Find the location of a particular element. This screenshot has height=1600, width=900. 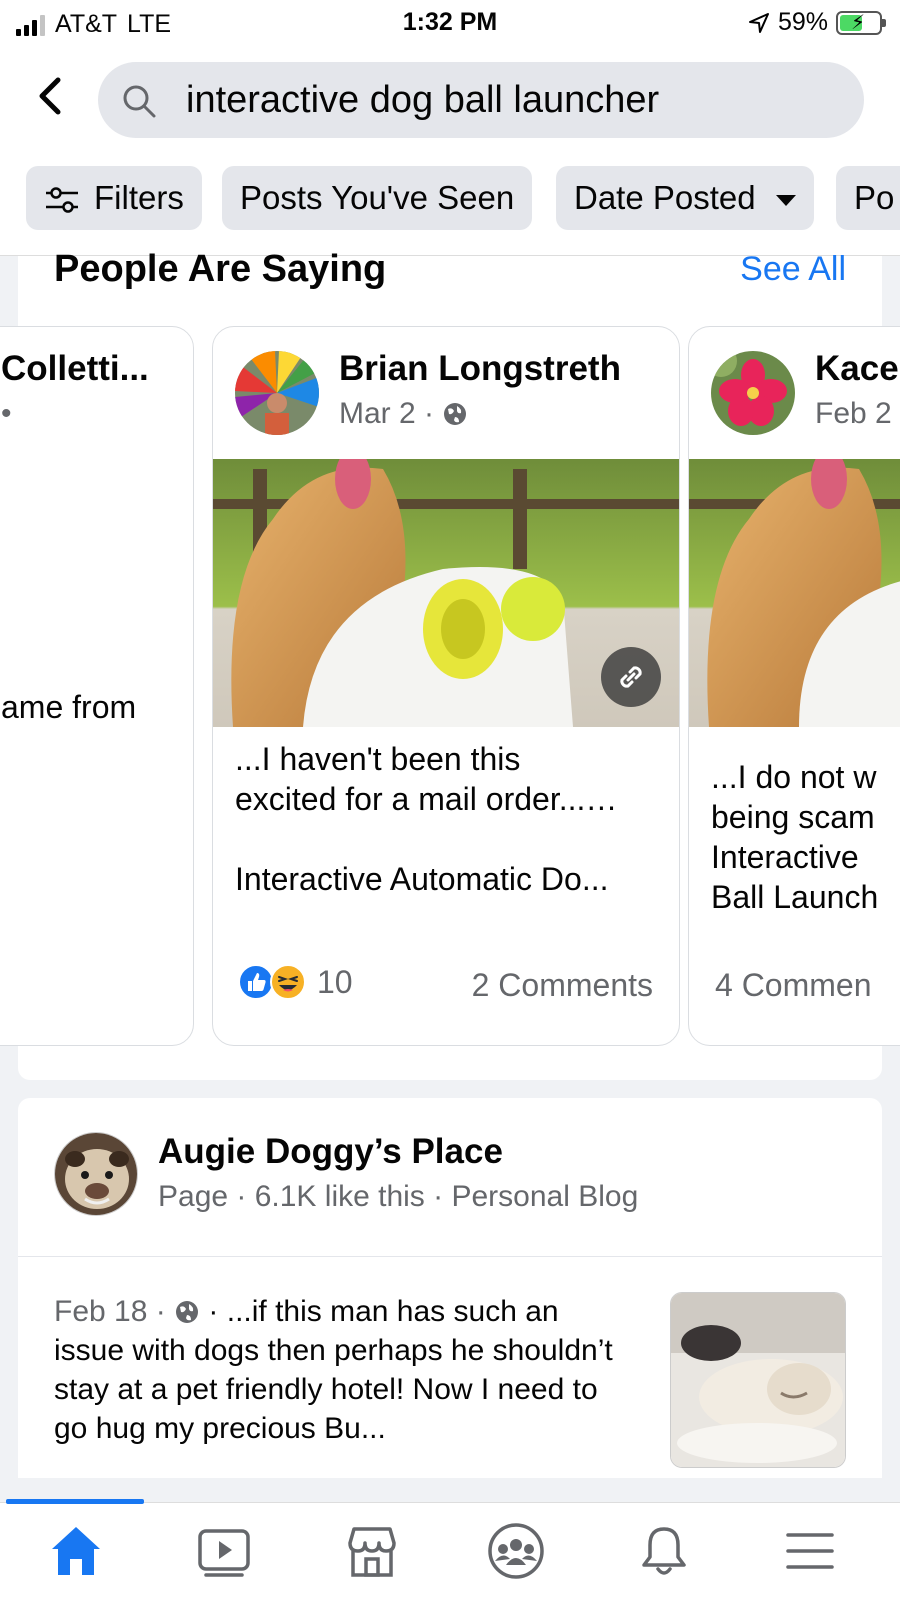

posts-seen-chip-label: Posts You've Seen is located at coordinates (377, 197).